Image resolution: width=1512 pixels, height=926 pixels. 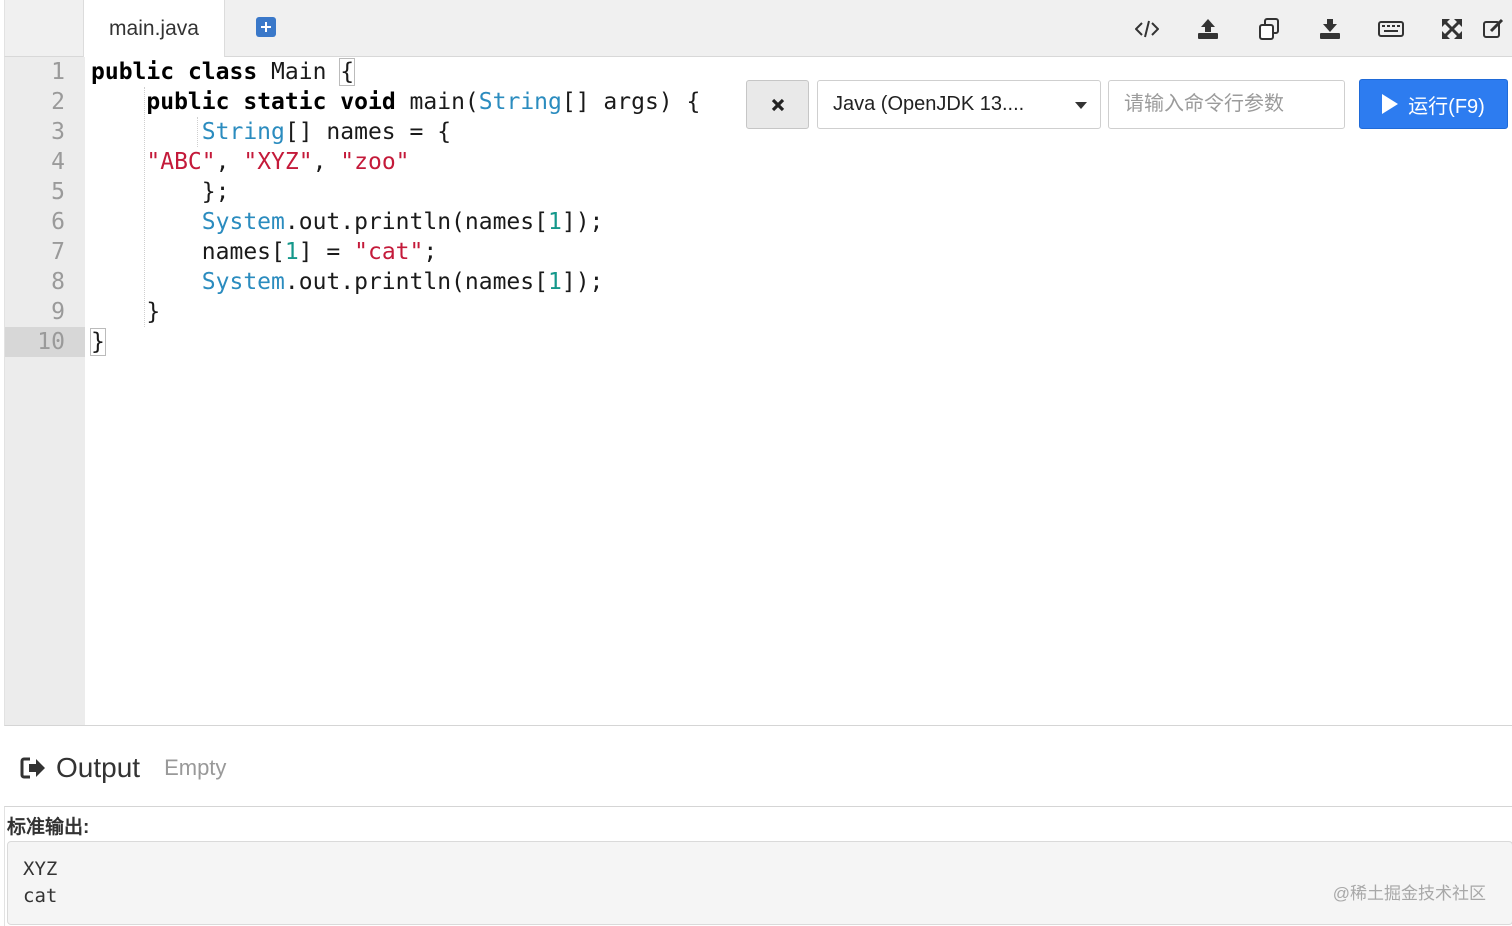 I want to click on stdout-line: XYZ, so click(x=40, y=869).